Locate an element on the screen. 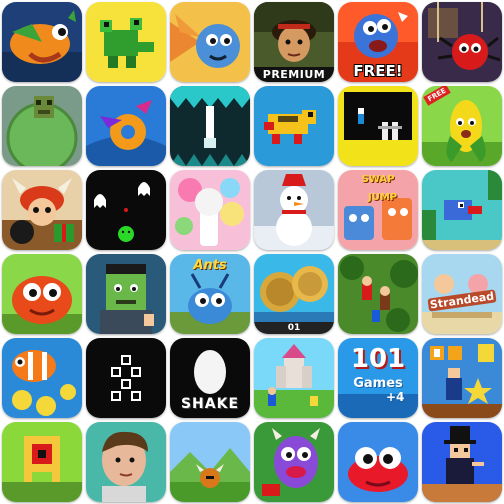 This screenshot has width=504, height=504. app-tile-blue-monster: FREE! is located at coordinates (378, 42).